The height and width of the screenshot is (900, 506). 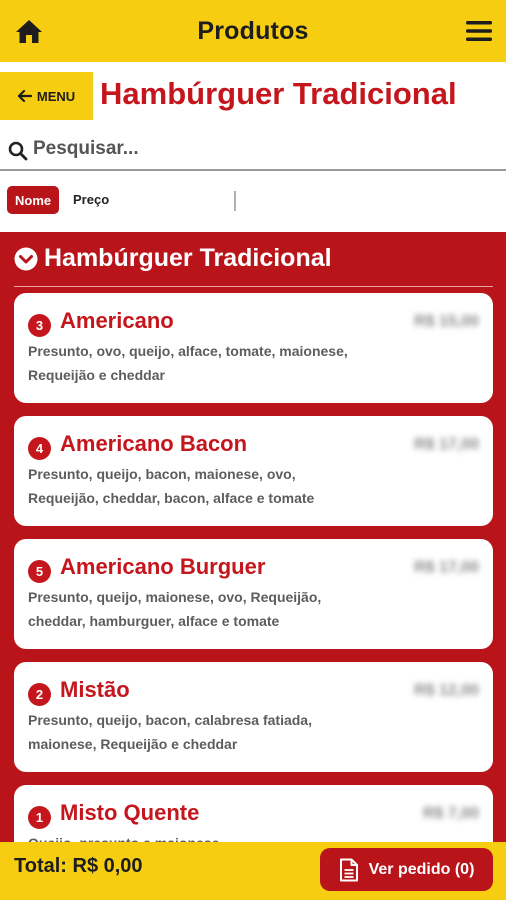 I want to click on document-icon, so click(x=348, y=869).